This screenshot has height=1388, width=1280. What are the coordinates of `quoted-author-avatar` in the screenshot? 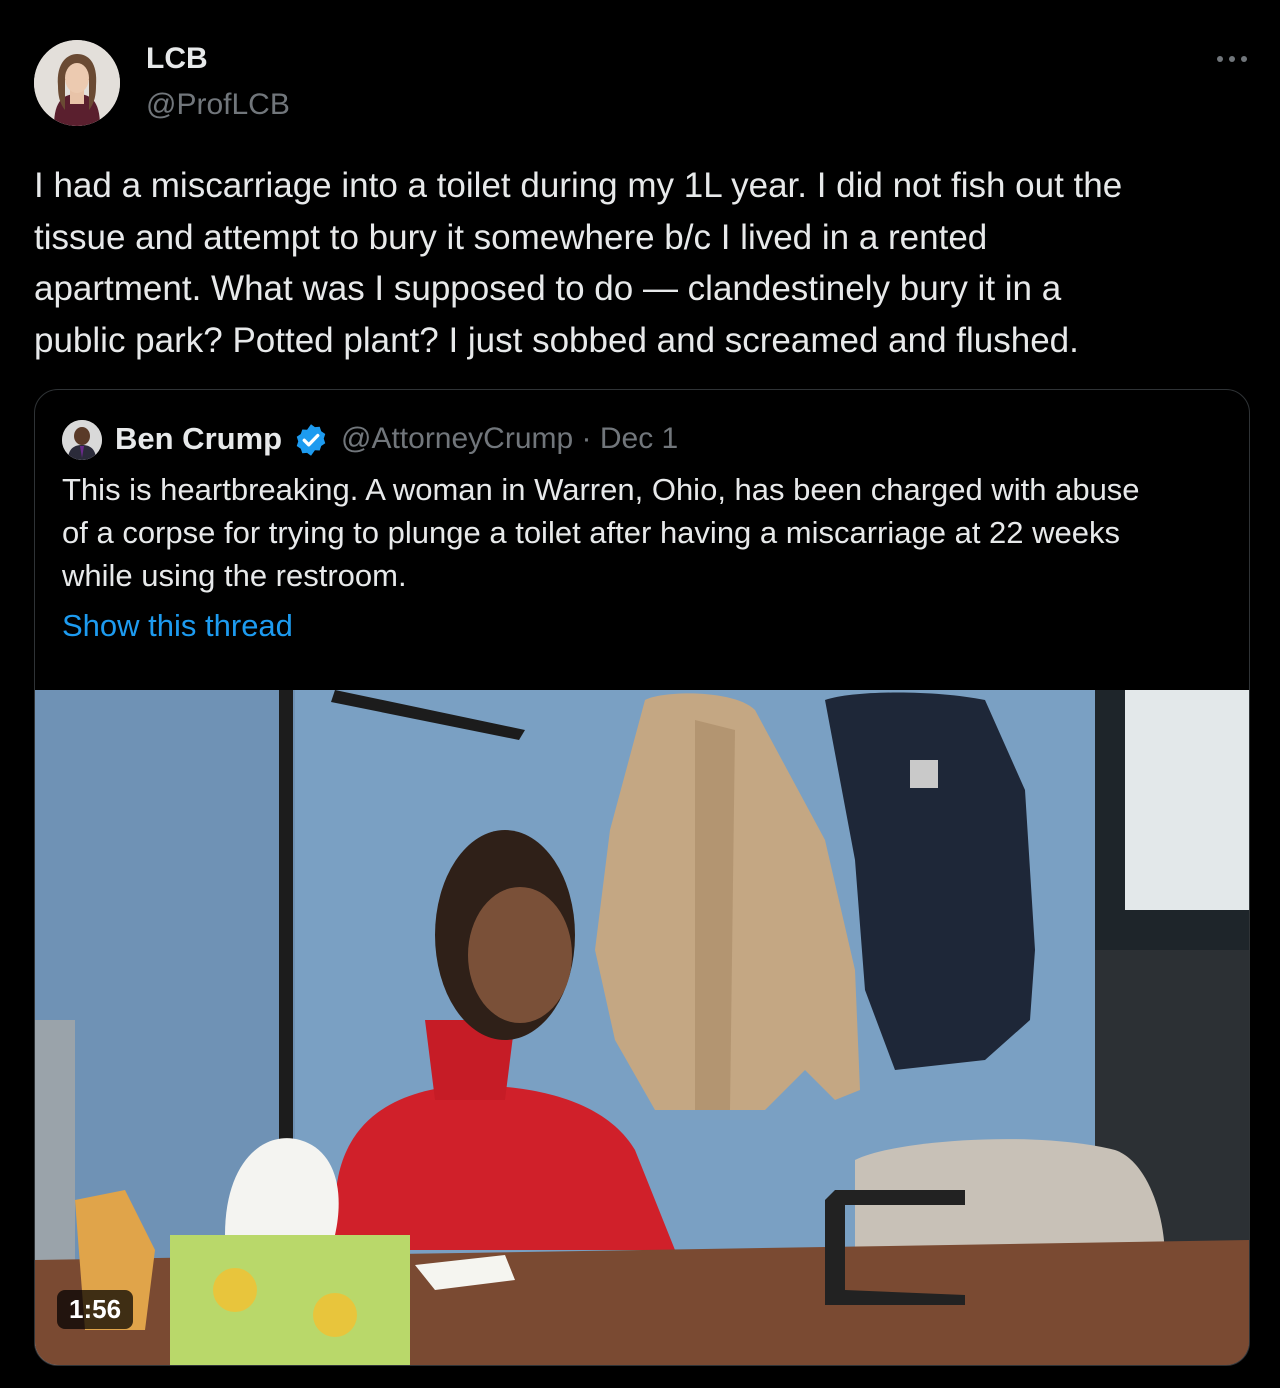 It's located at (82, 440).